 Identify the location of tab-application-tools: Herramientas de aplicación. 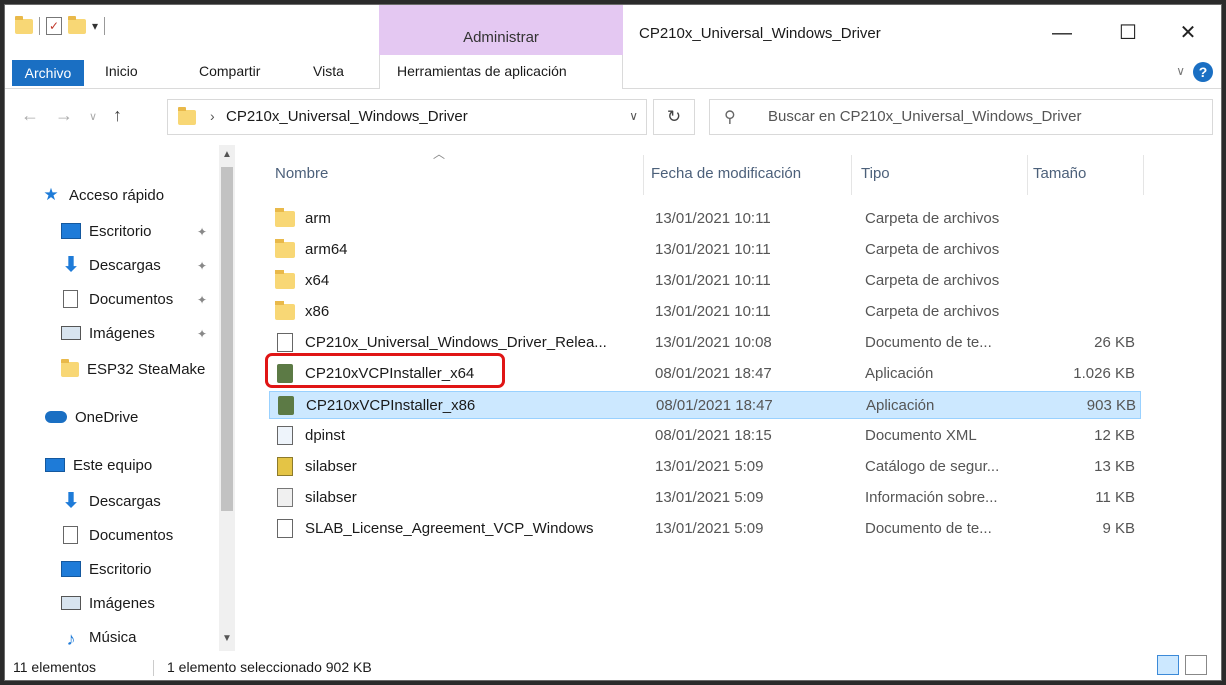
(482, 71).